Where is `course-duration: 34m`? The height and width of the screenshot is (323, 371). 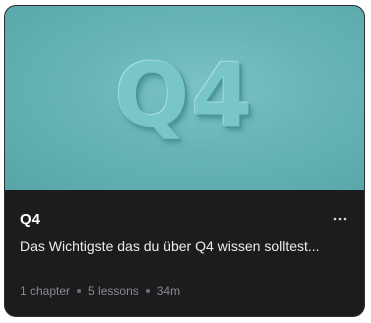 course-duration: 34m is located at coordinates (168, 291).